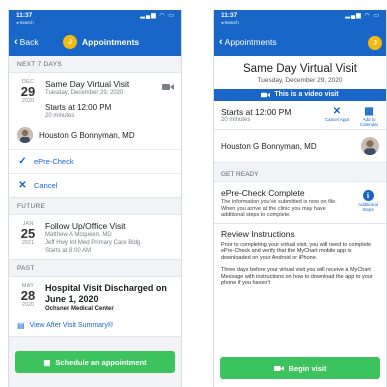 The image size is (387, 387). I want to click on date-day: 28, so click(28, 295).